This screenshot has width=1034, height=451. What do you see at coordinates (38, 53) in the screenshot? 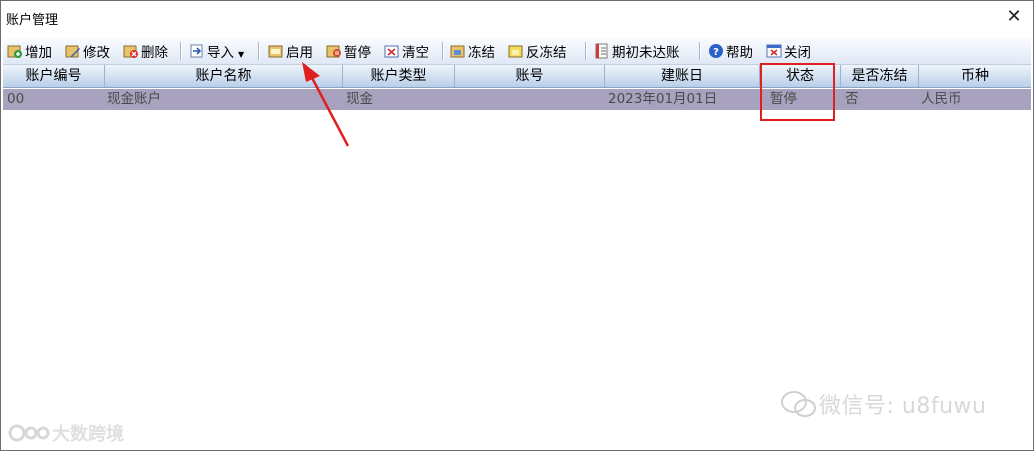
I see `add-label: 增加` at bounding box center [38, 53].